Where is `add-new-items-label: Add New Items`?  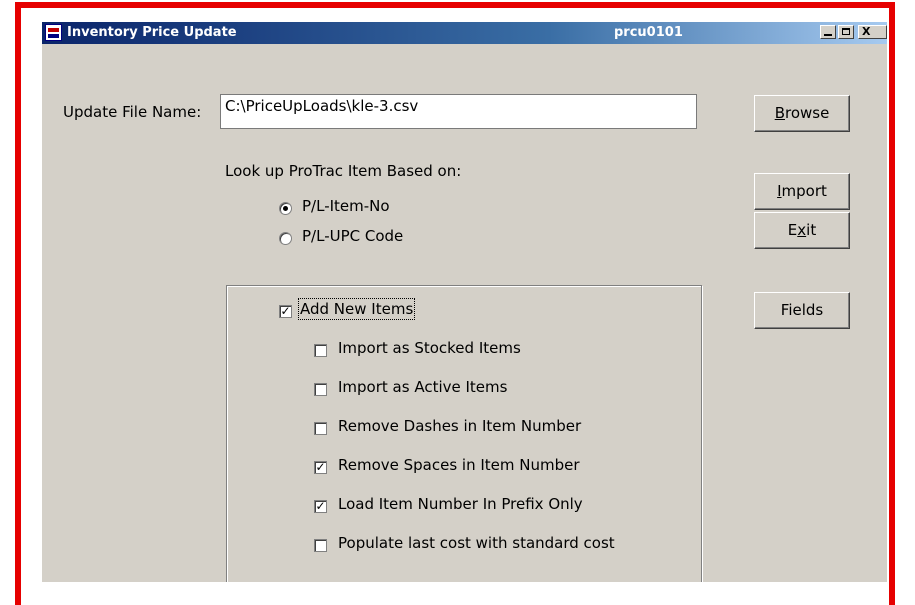
add-new-items-label: Add New Items is located at coordinates (356, 309).